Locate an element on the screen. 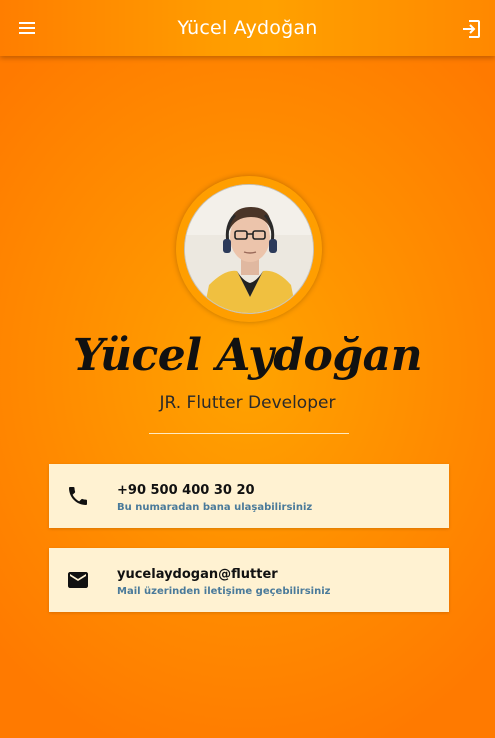 Image resolution: width=495 pixels, height=738 pixels. app-bar: Yücel Aydoğan is located at coordinates (247, 28).